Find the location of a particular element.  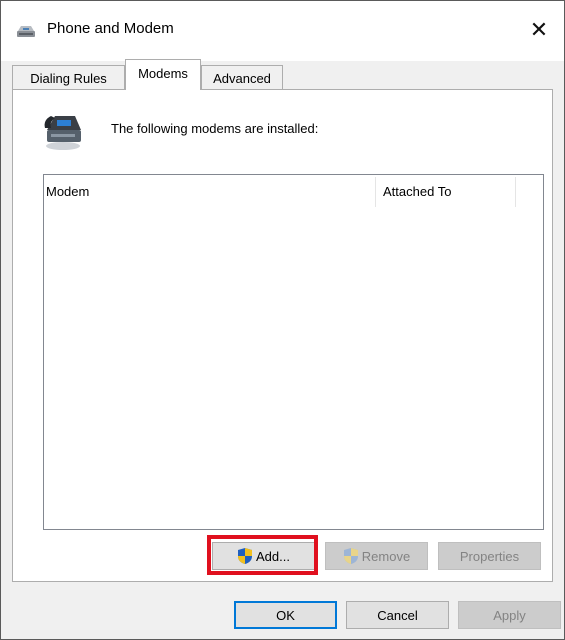

column-divider is located at coordinates (515, 192).